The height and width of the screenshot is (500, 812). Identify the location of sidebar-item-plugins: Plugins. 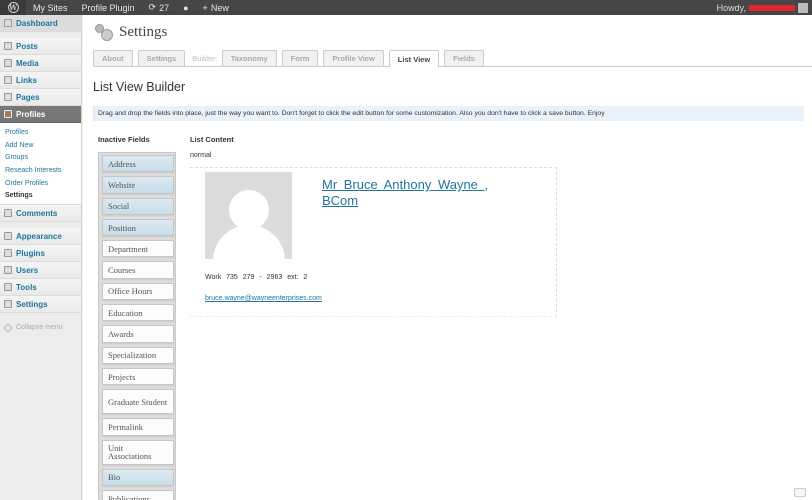
(40, 254).